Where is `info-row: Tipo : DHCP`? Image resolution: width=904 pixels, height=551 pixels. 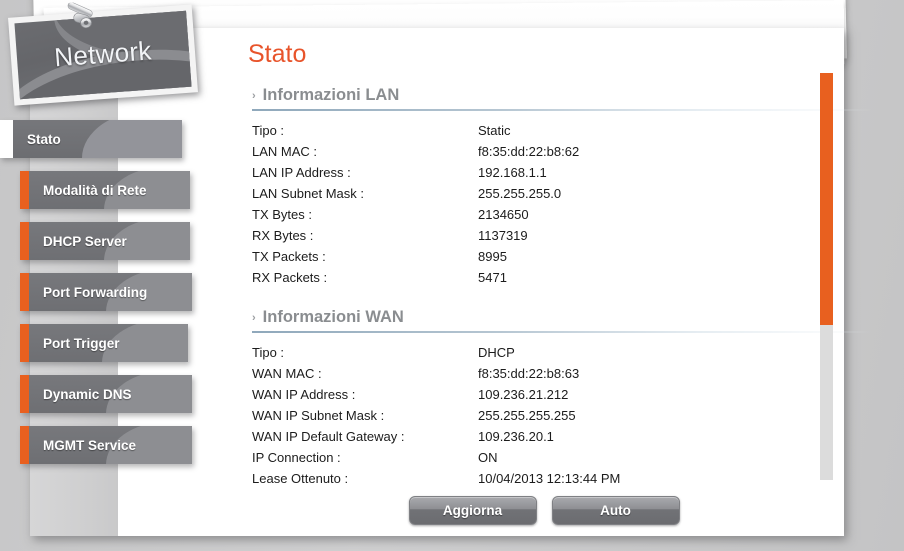
info-row: Tipo : DHCP is located at coordinates (562, 352).